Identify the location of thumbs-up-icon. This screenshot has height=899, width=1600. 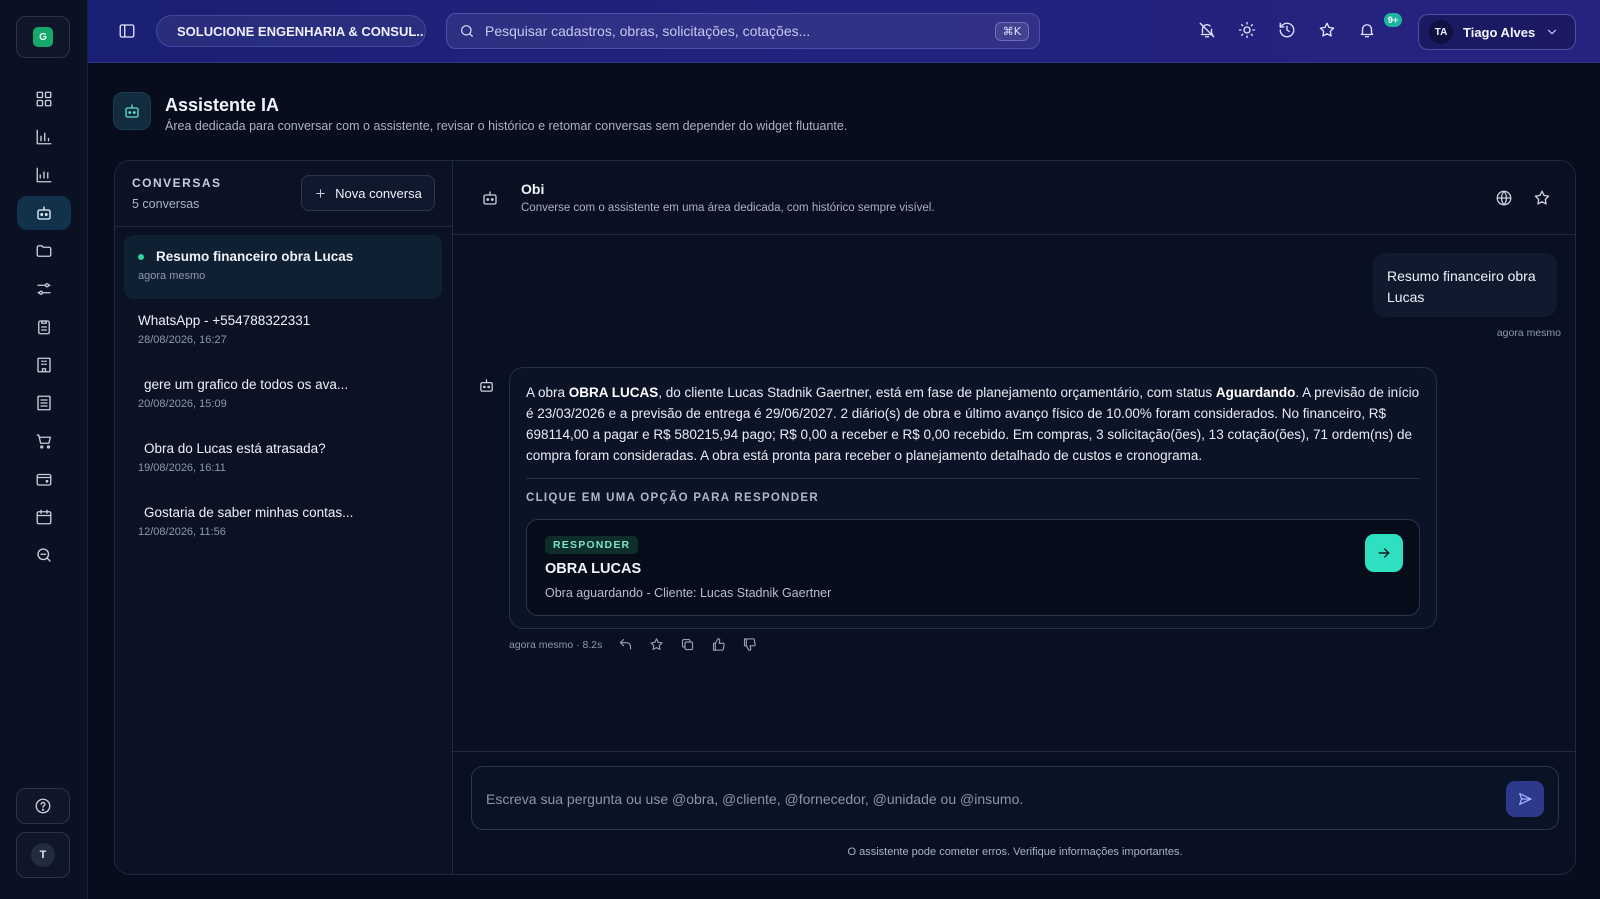
(718, 644).